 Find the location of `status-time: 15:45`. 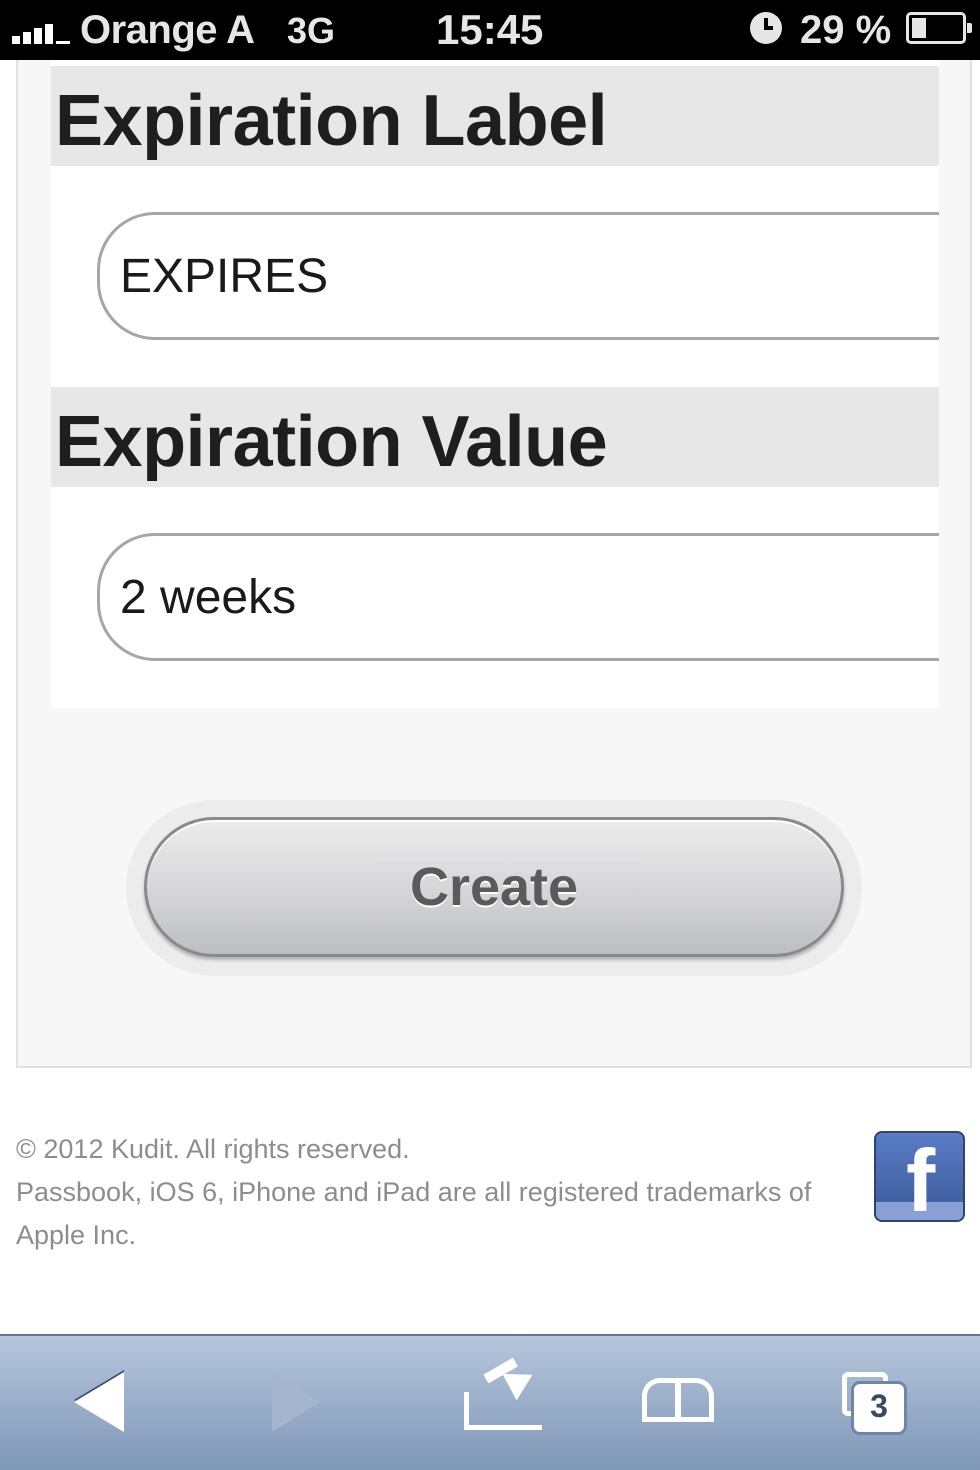

status-time: 15:45 is located at coordinates (490, 29).